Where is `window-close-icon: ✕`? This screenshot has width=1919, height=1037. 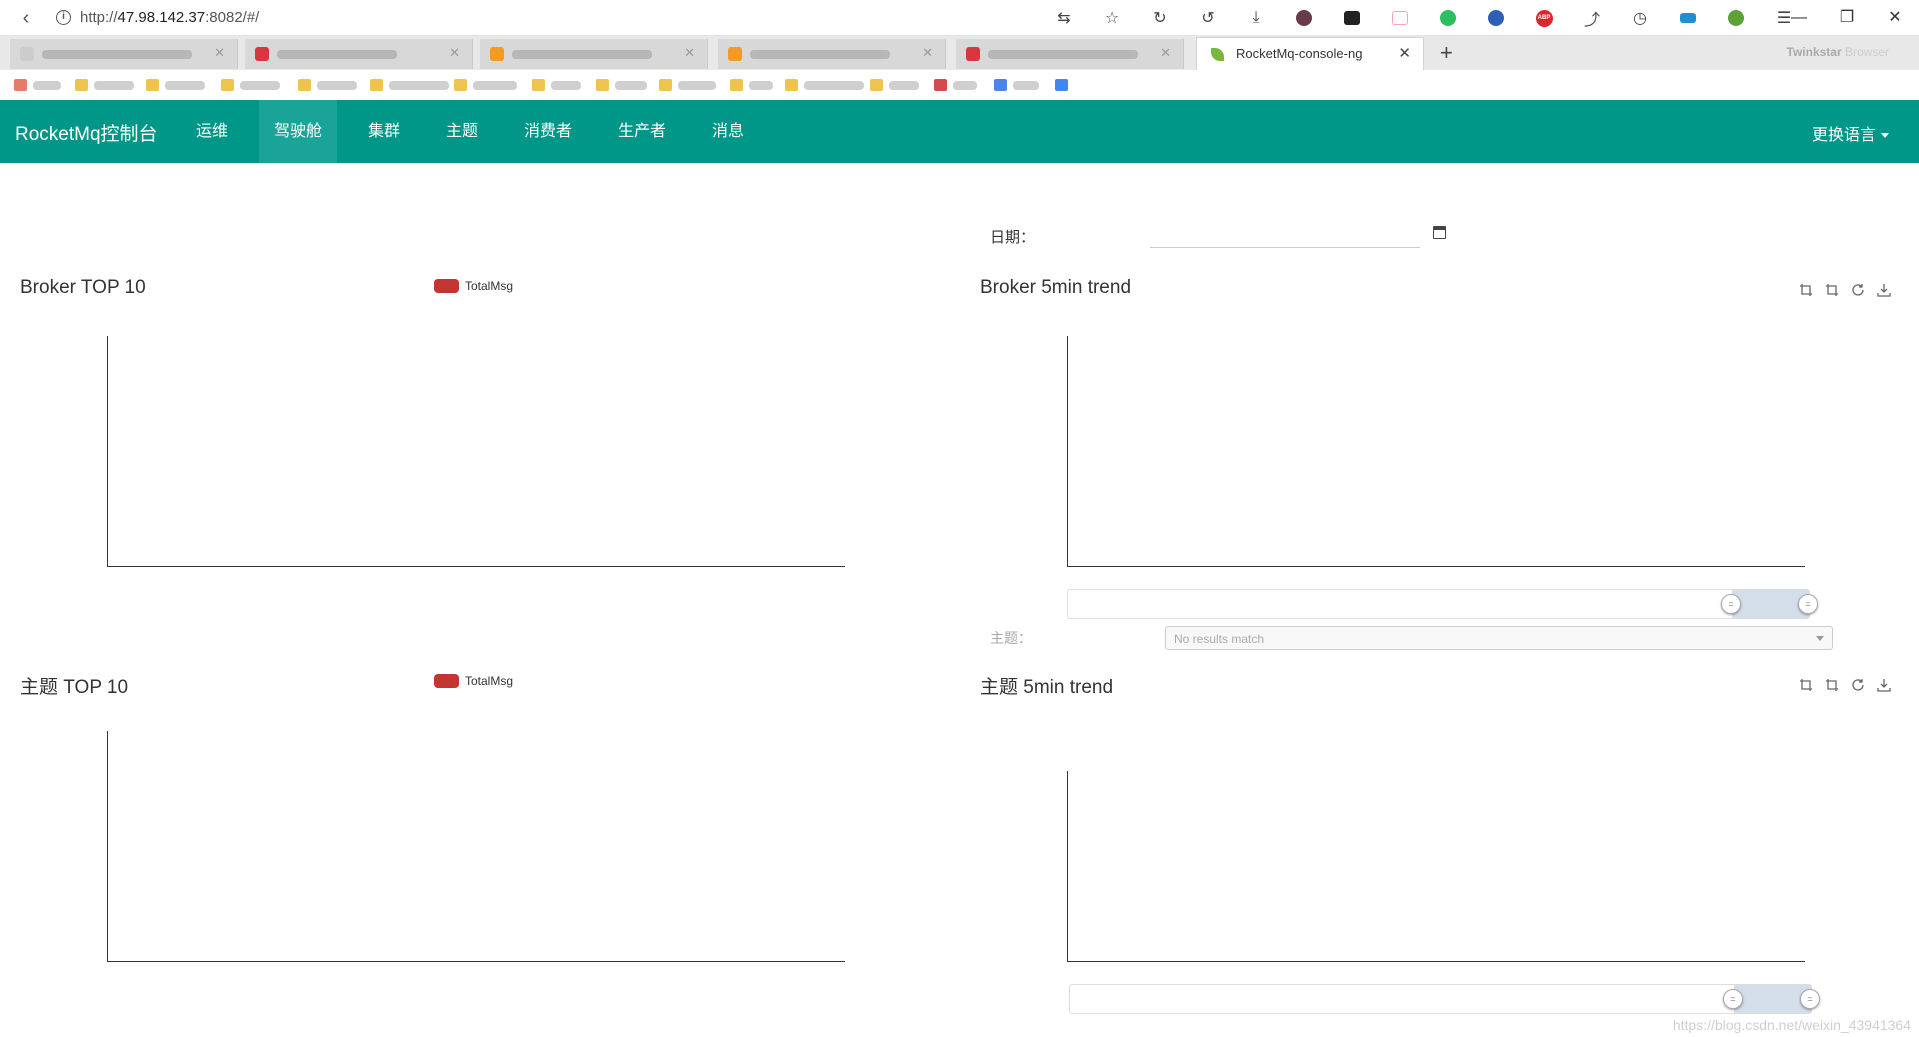
window-close-icon: ✕ is located at coordinates (1895, 18).